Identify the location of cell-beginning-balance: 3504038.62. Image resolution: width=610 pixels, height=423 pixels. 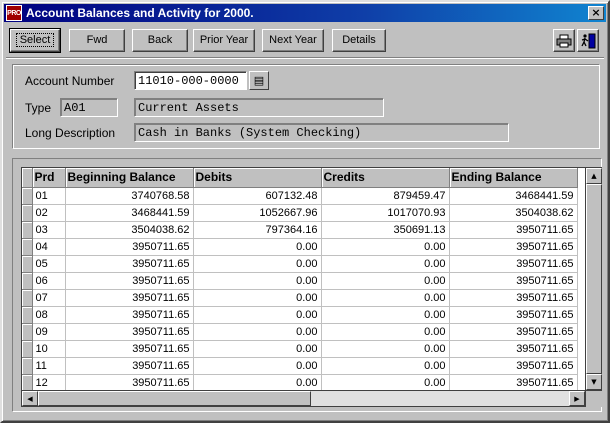
(129, 230).